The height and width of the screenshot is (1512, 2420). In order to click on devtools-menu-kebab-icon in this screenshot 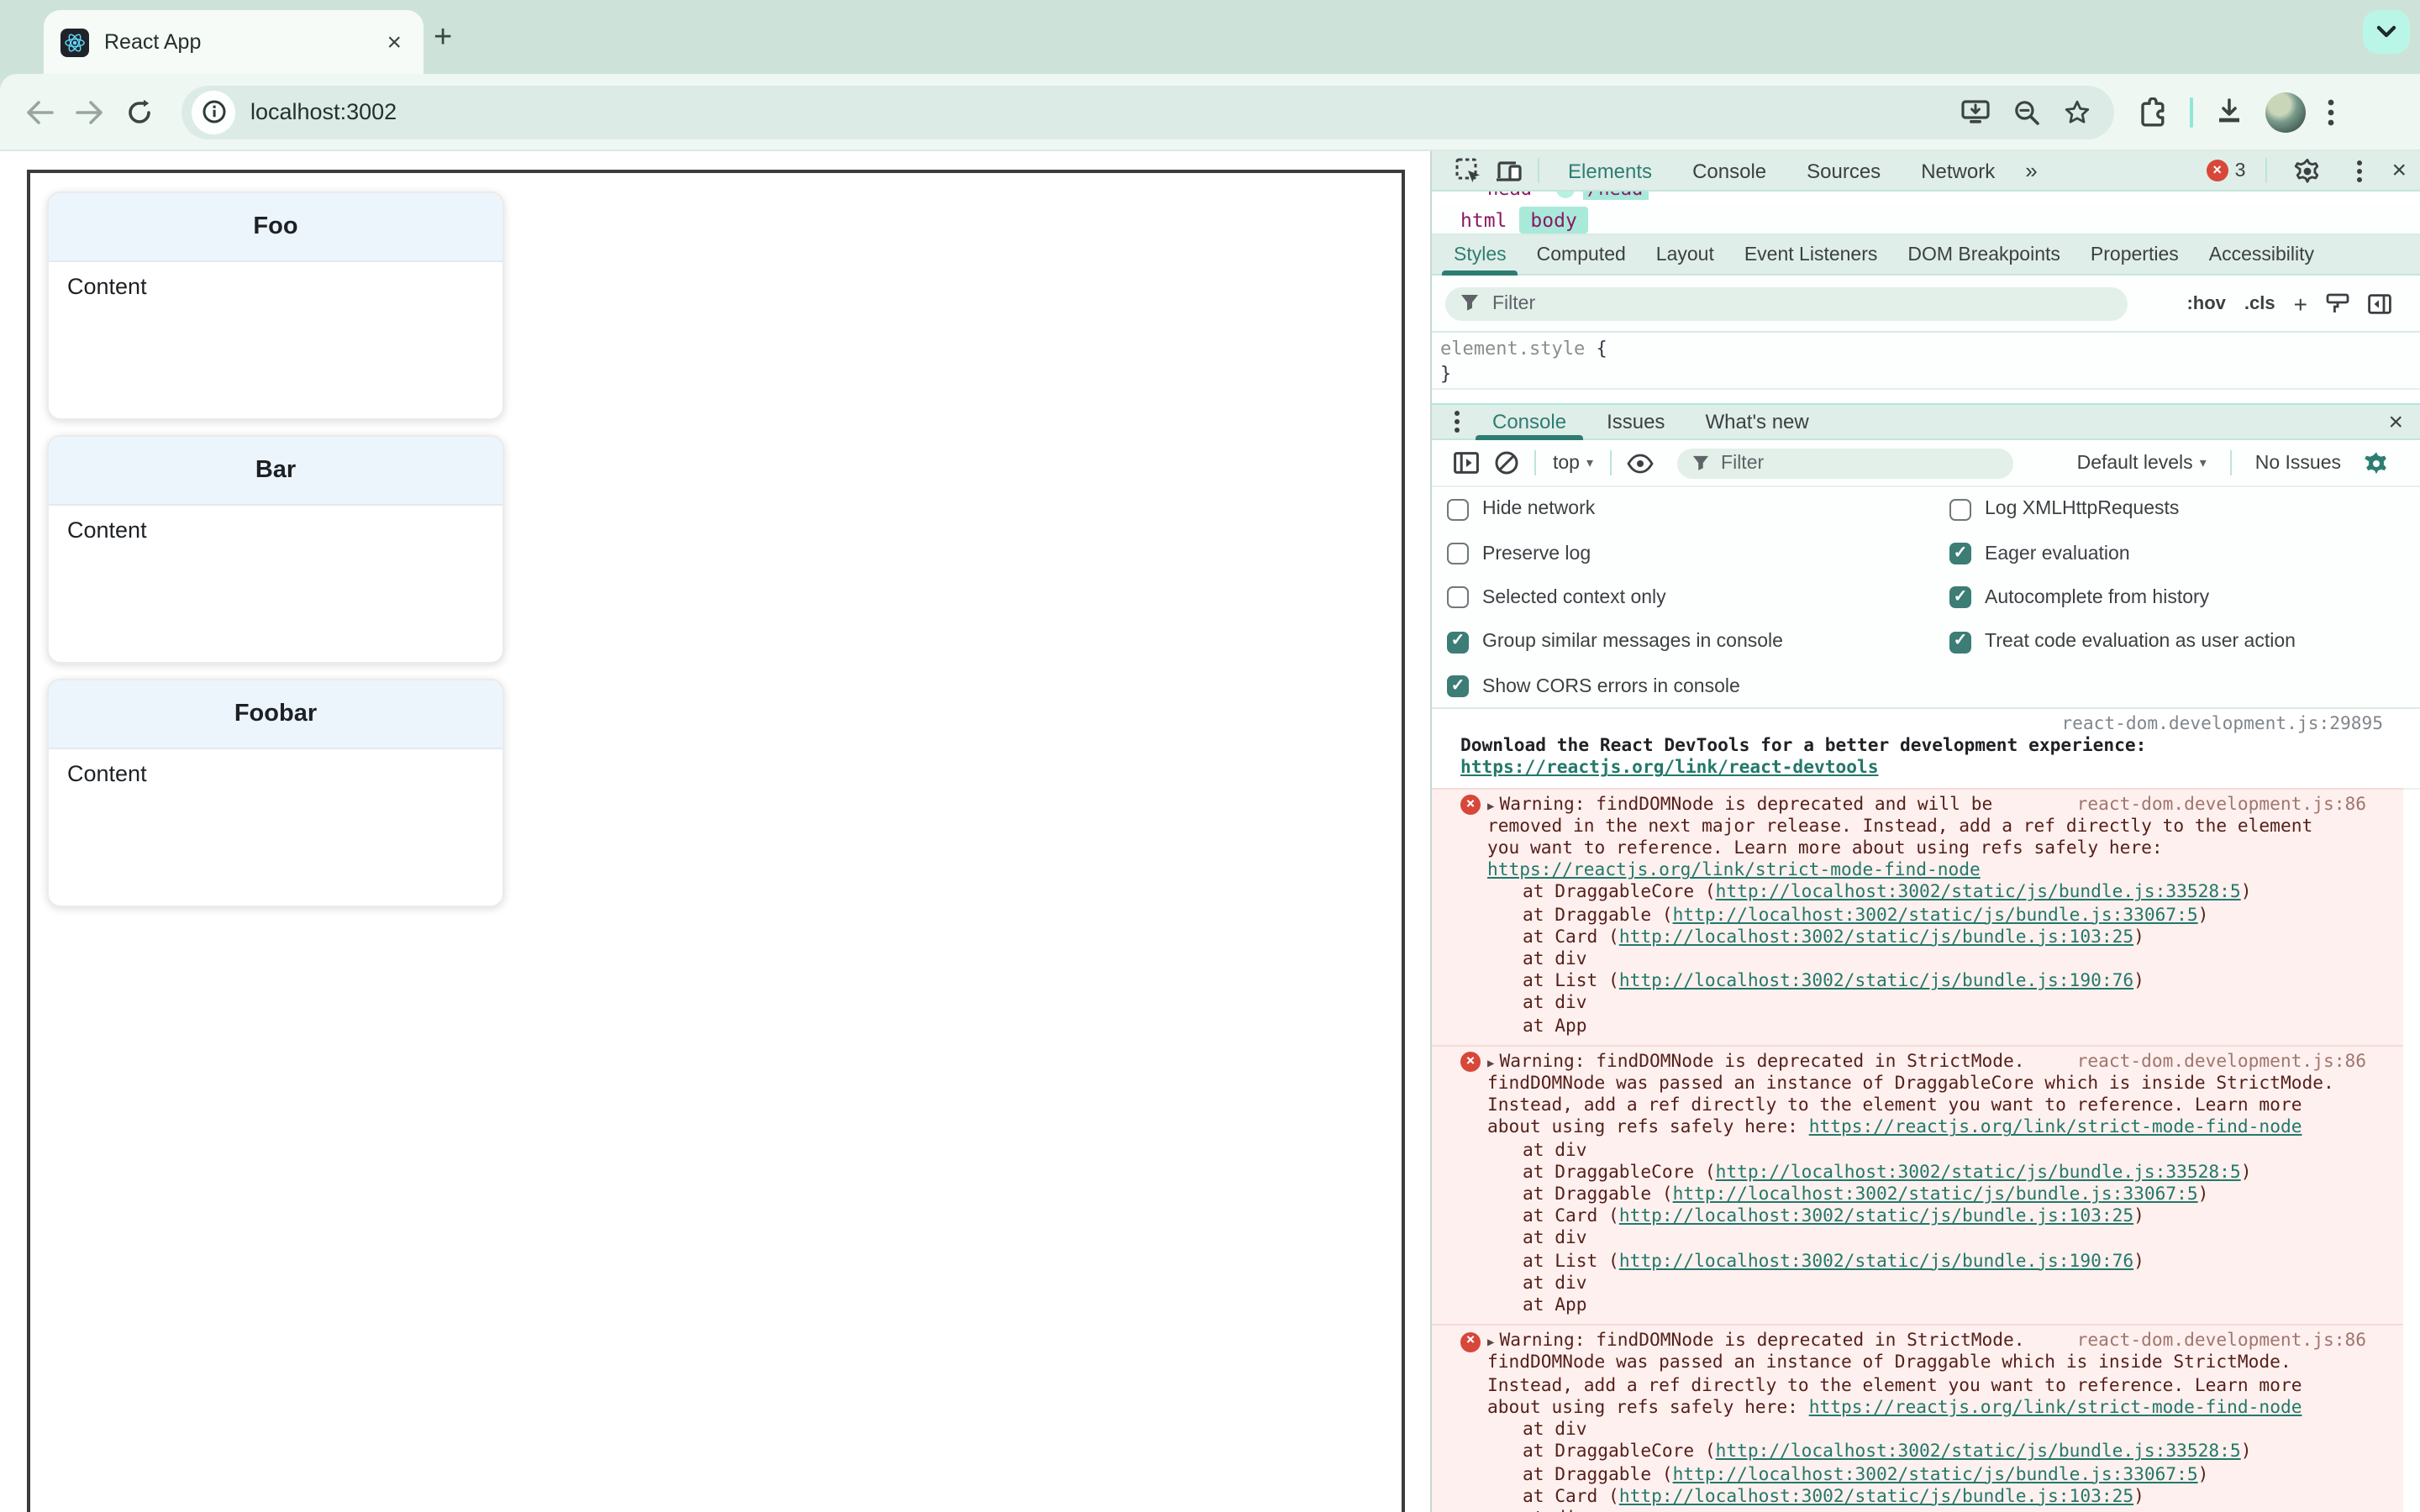, I will do `click(2359, 170)`.